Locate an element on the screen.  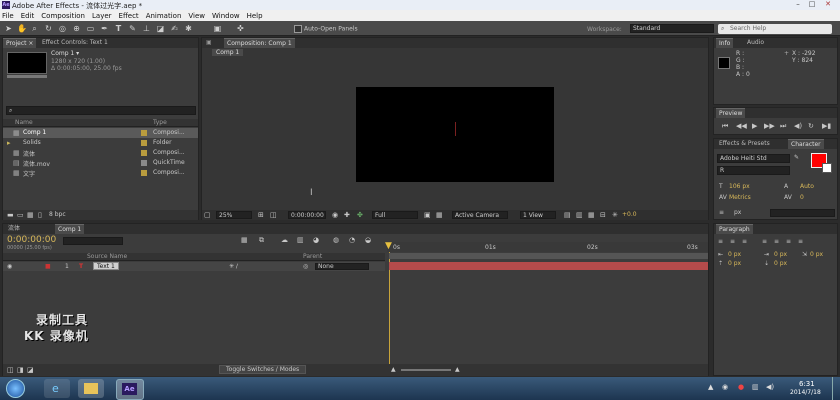
space-after-value: 0 px is located at coordinates (780, 263).